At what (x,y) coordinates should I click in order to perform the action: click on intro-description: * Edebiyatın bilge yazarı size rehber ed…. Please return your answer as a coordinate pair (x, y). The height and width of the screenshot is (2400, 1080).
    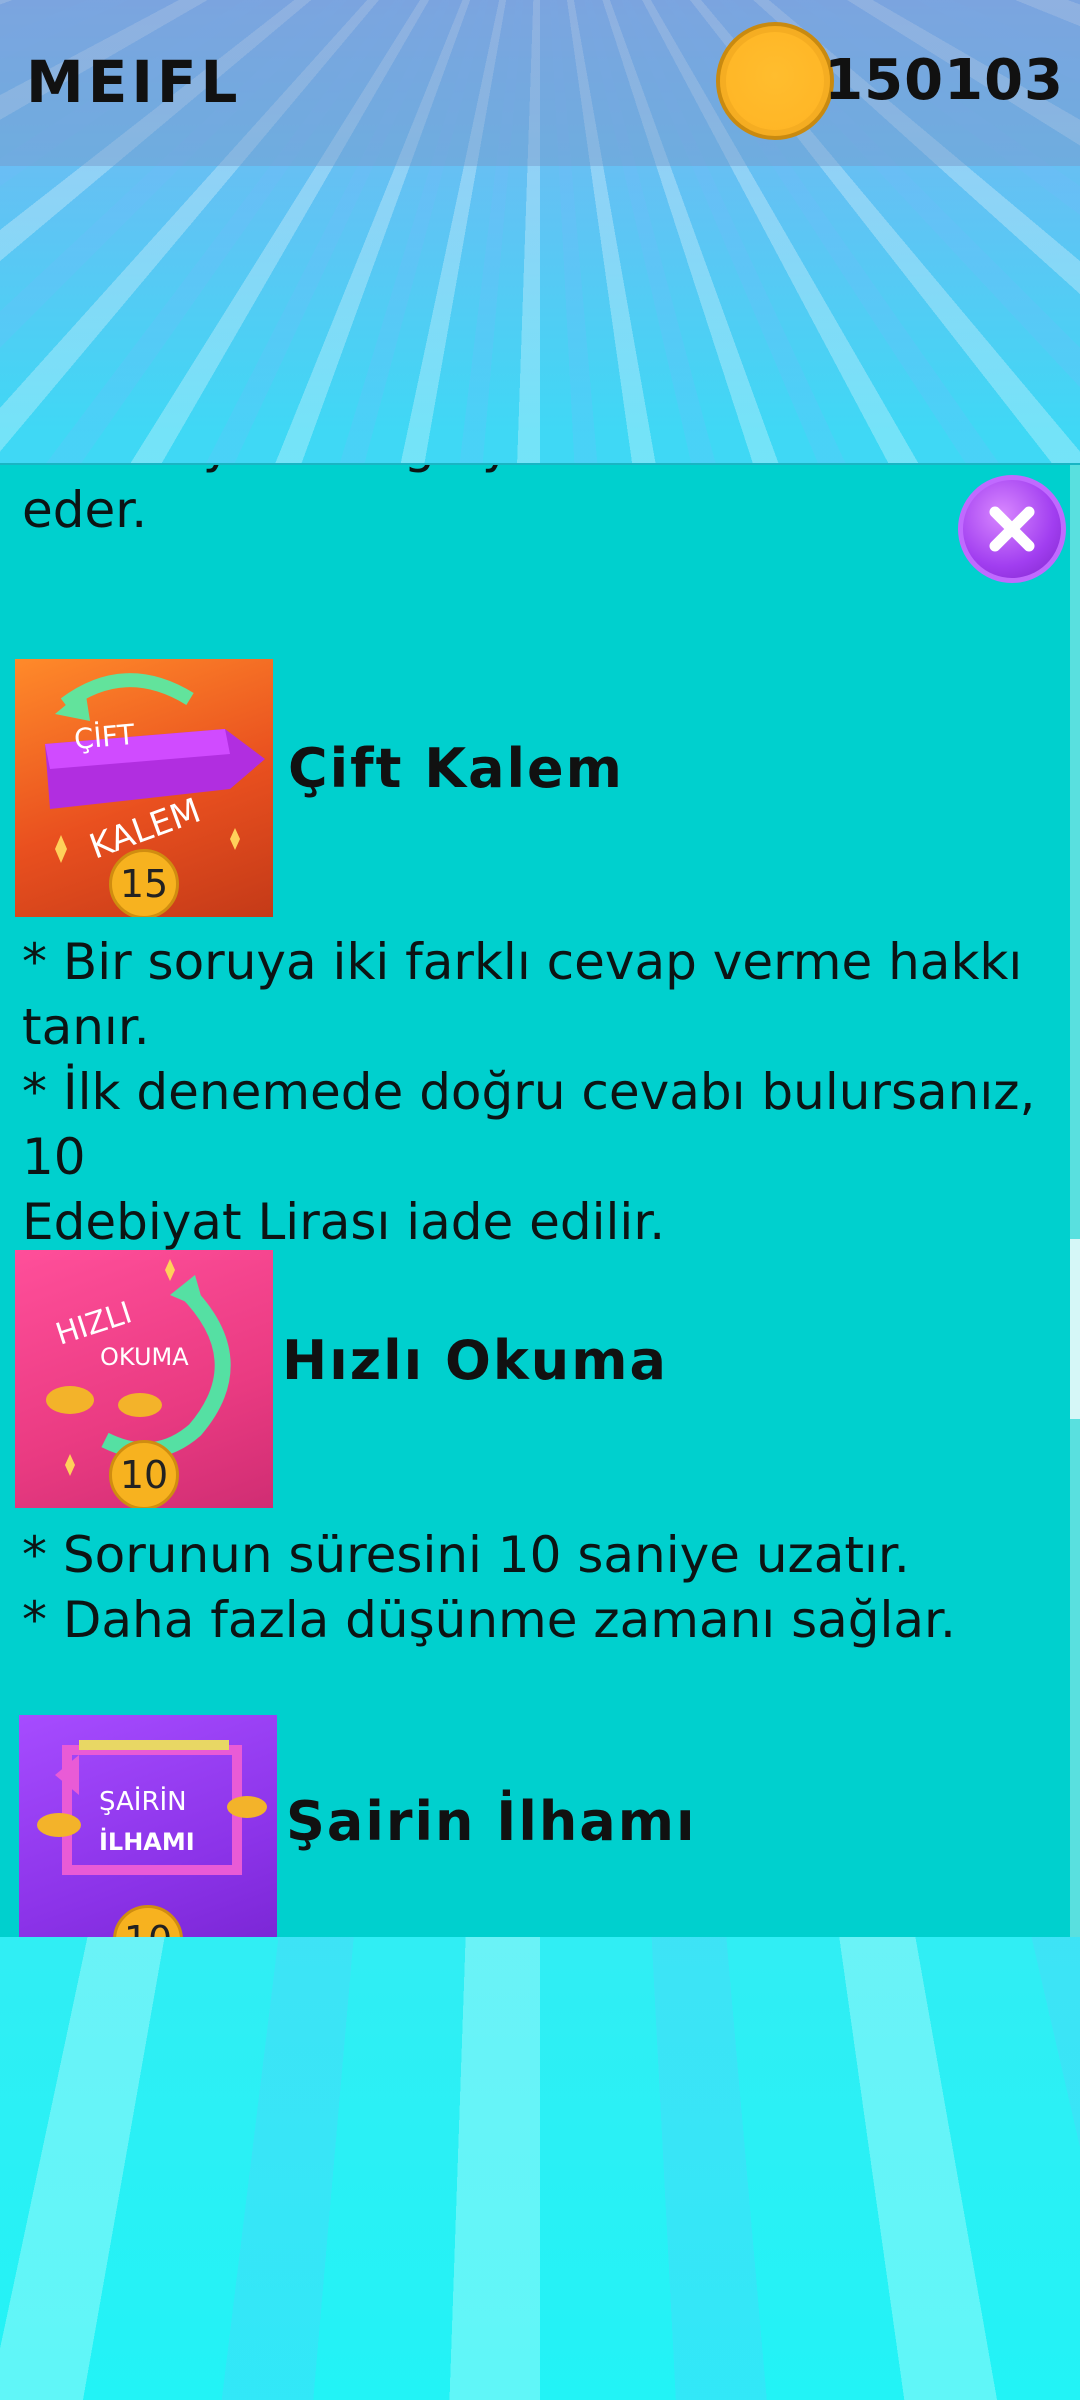
    Looking at the image, I should click on (474, 502).